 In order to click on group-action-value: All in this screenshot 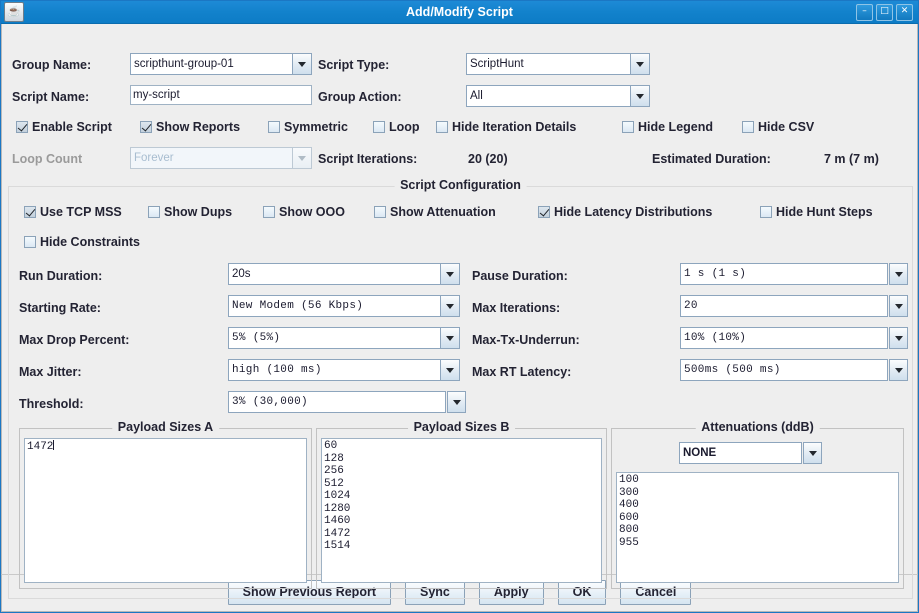, I will do `click(548, 96)`.